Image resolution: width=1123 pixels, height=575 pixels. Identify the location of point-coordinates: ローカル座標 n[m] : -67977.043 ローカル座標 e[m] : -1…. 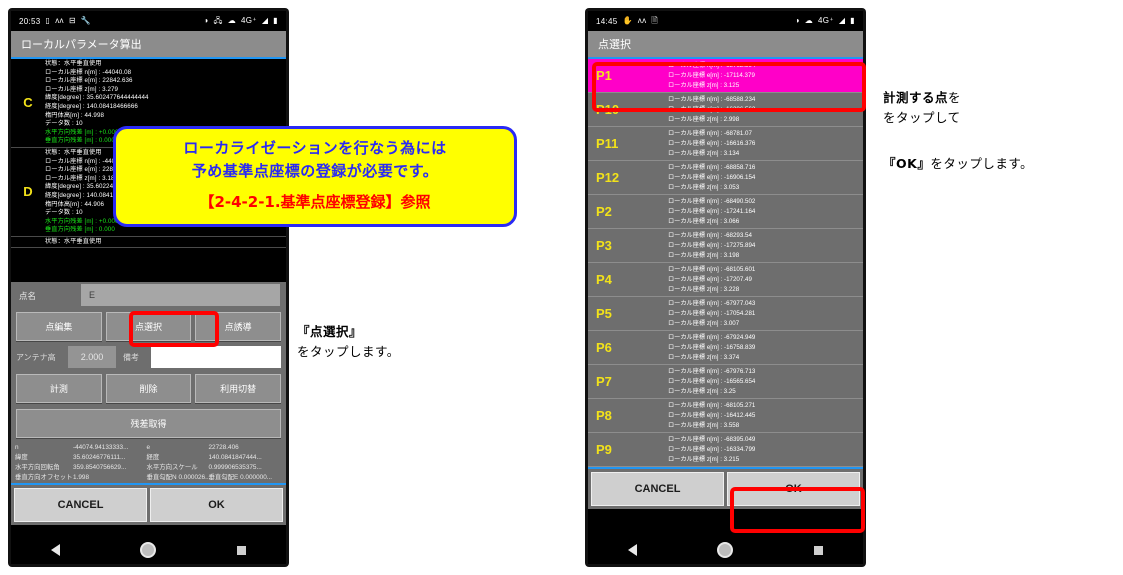
(765, 314).